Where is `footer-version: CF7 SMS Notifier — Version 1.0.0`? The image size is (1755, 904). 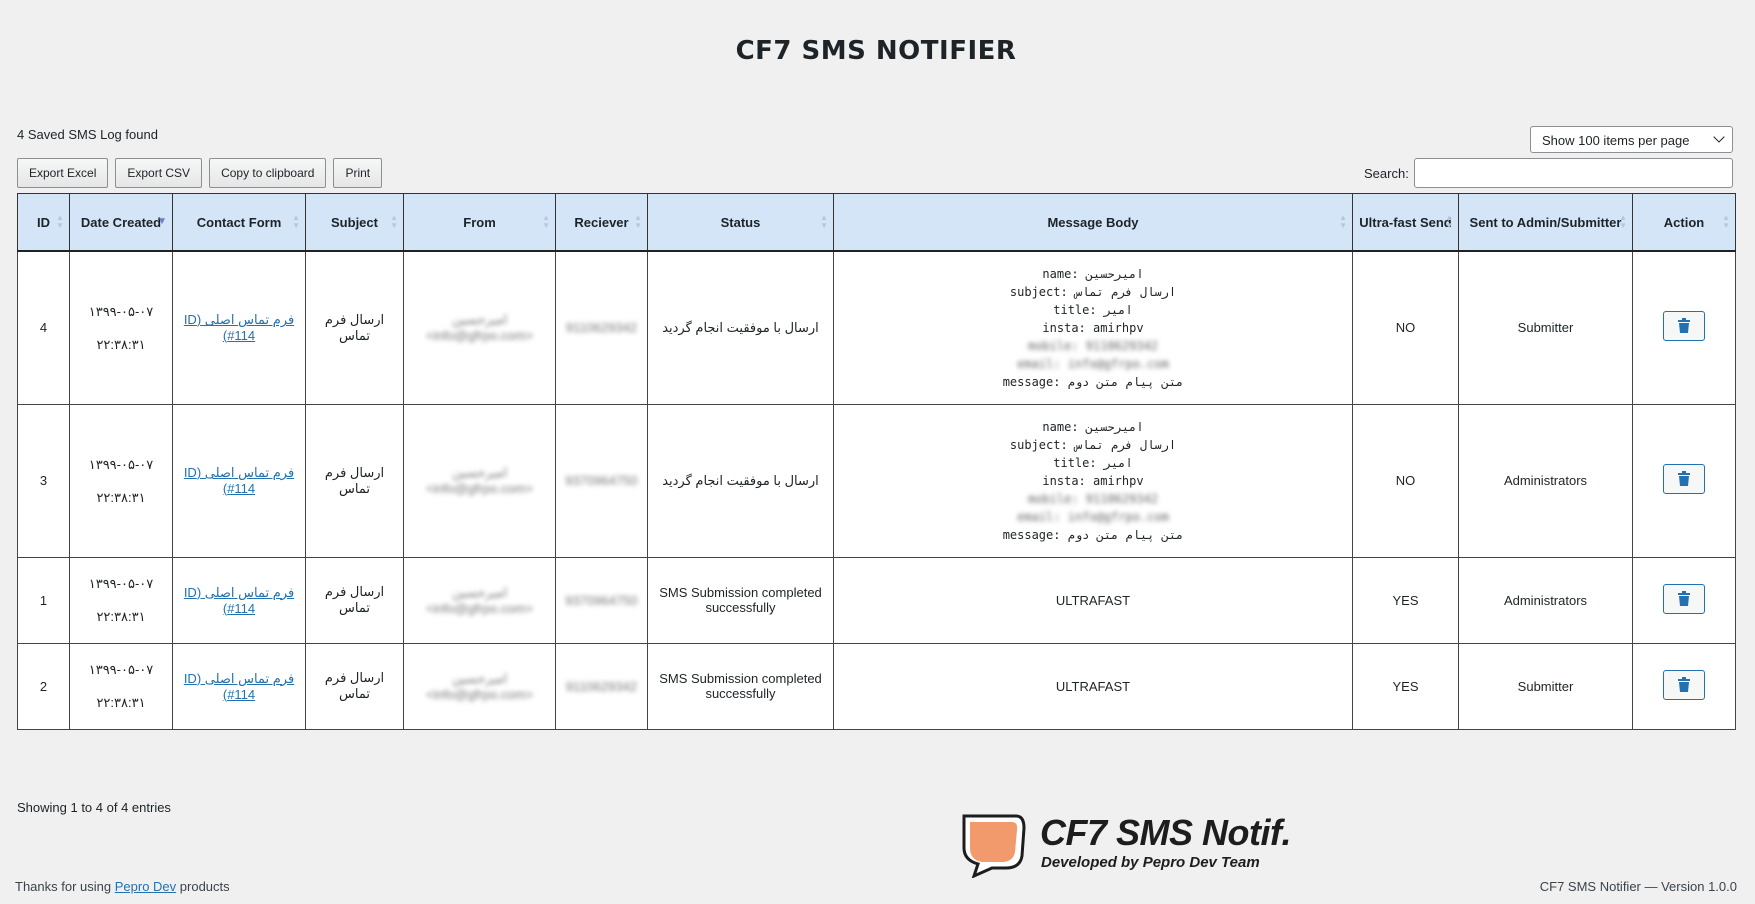 footer-version: CF7 SMS Notifier — Version 1.0.0 is located at coordinates (1638, 886).